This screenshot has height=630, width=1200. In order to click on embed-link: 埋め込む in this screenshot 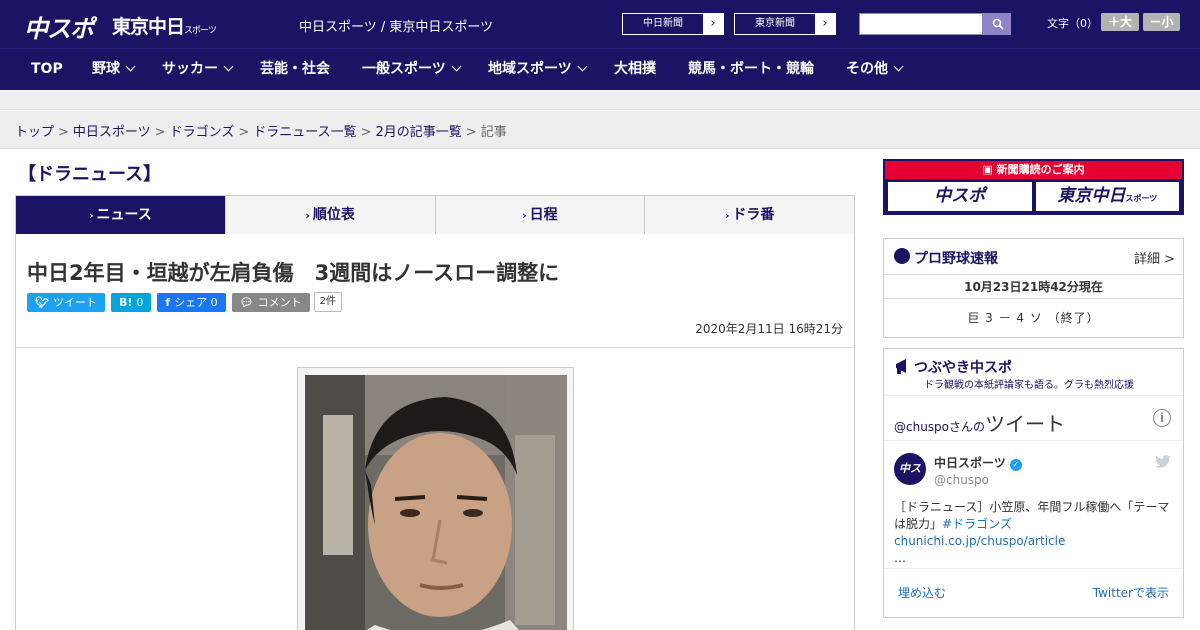, I will do `click(922, 592)`.